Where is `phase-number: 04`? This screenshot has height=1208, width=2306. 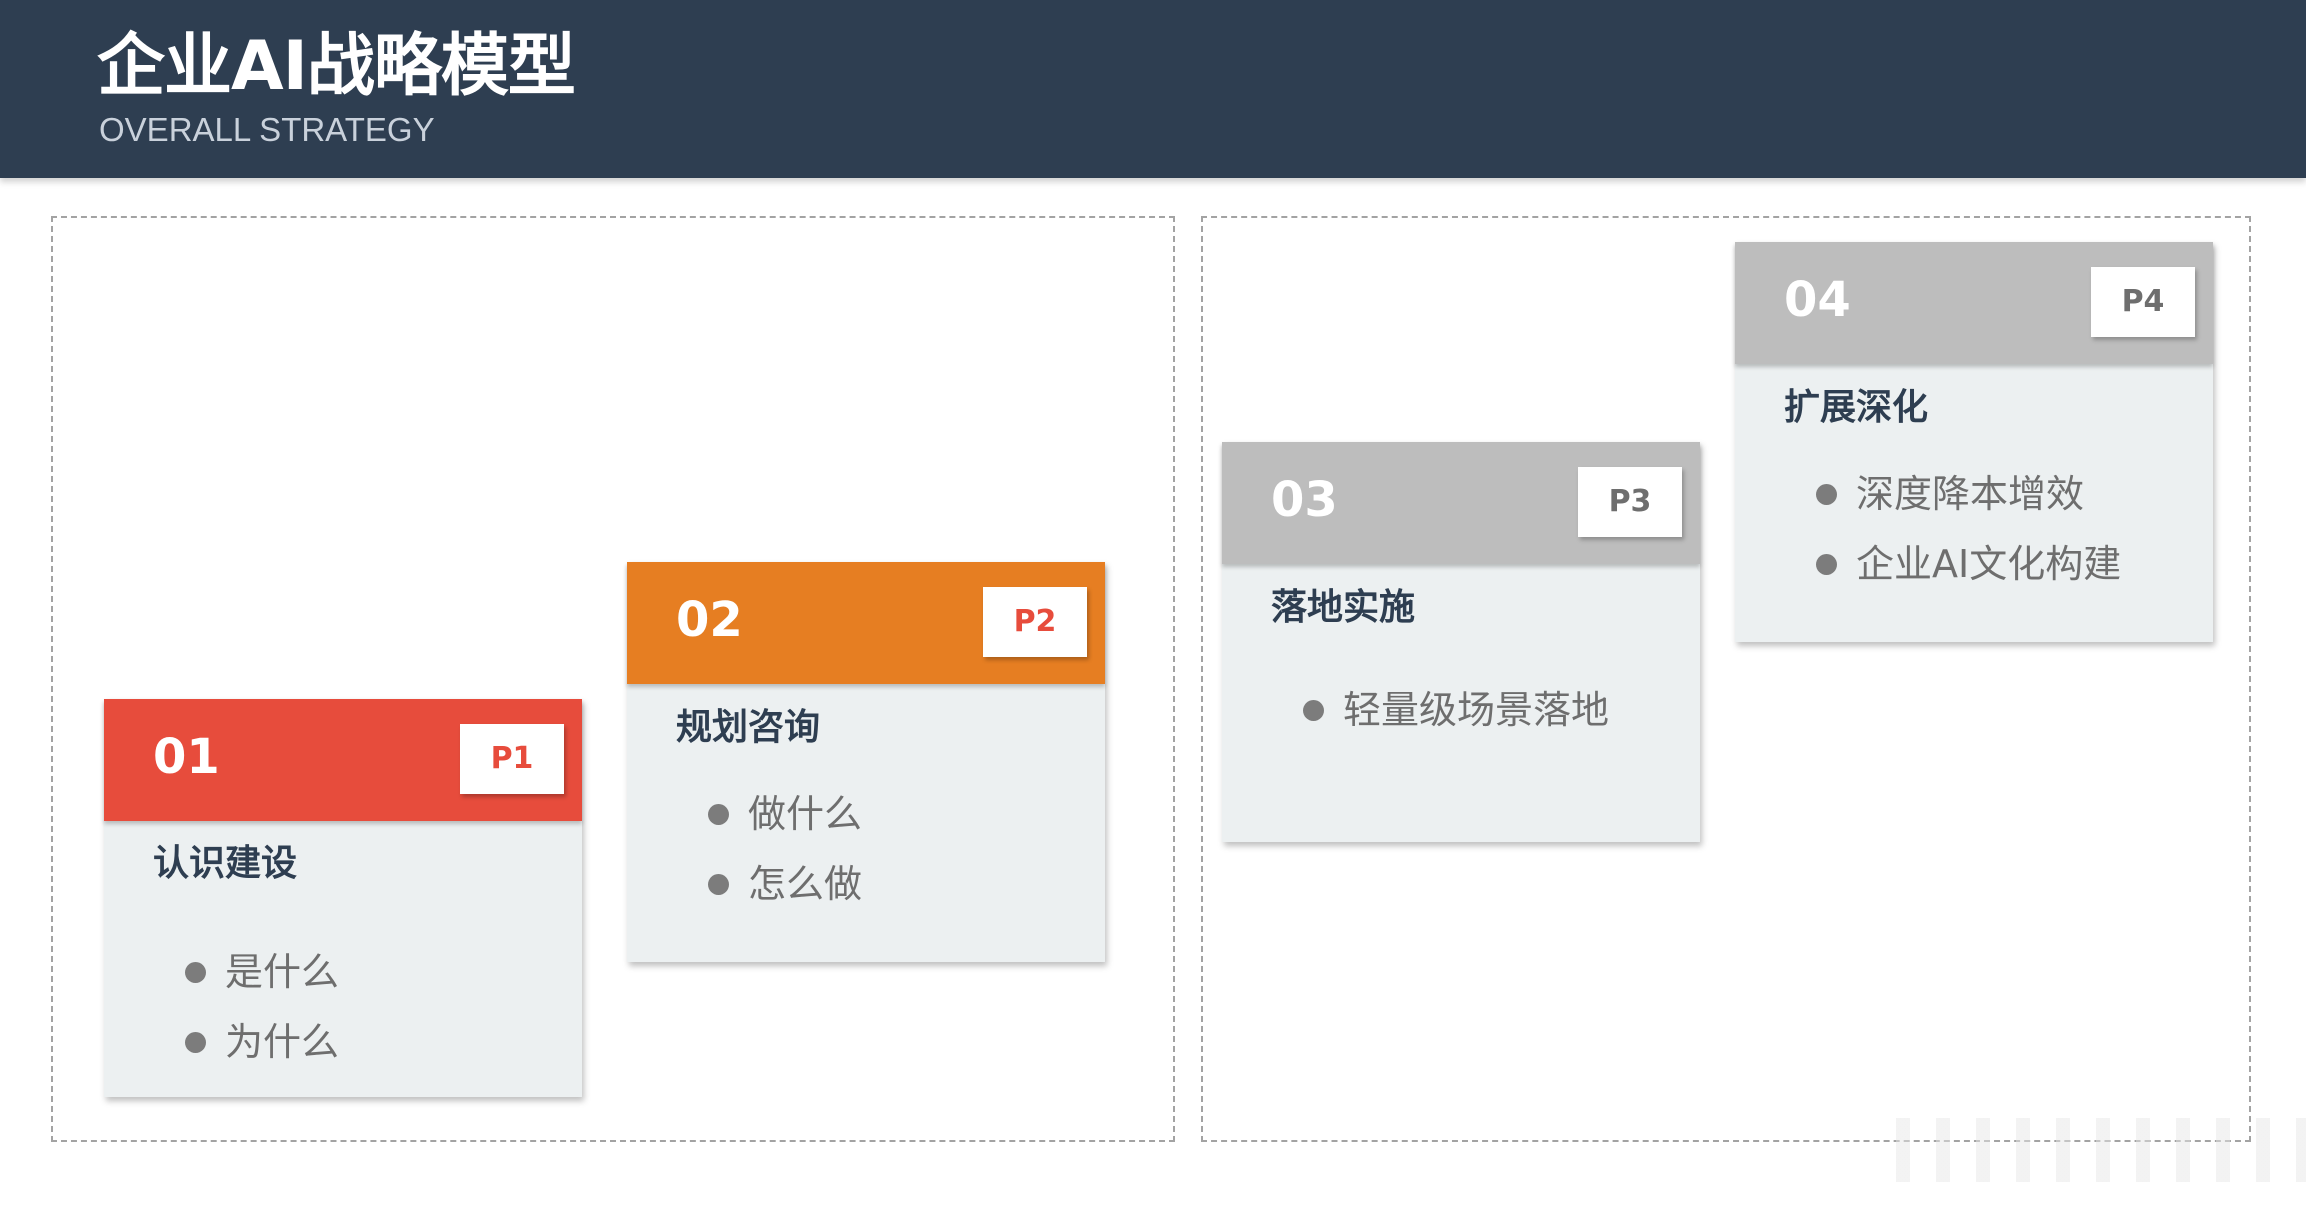
phase-number: 04 is located at coordinates (1817, 300).